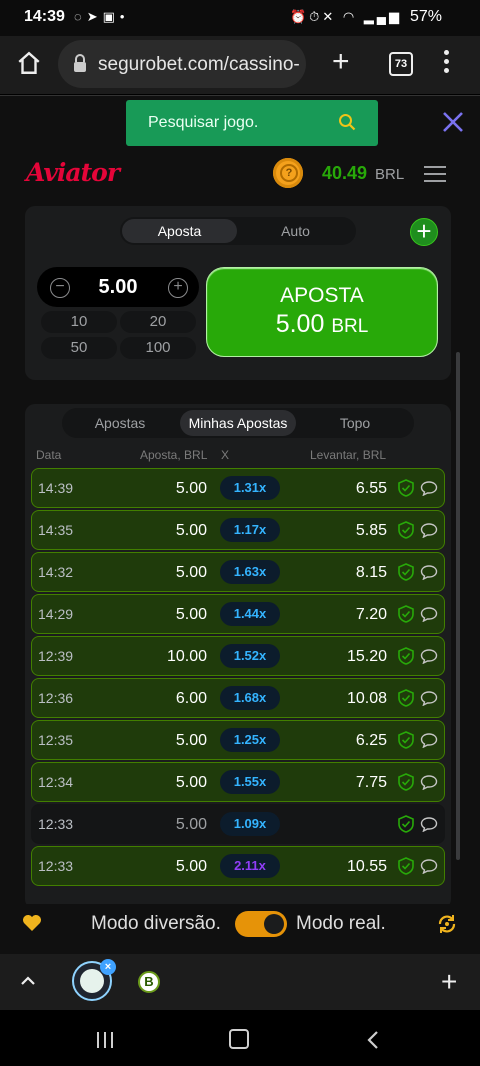 Image resolution: width=480 pixels, height=1066 pixels. I want to click on notification-icons: ◌➤▣•, so click(102, 16).